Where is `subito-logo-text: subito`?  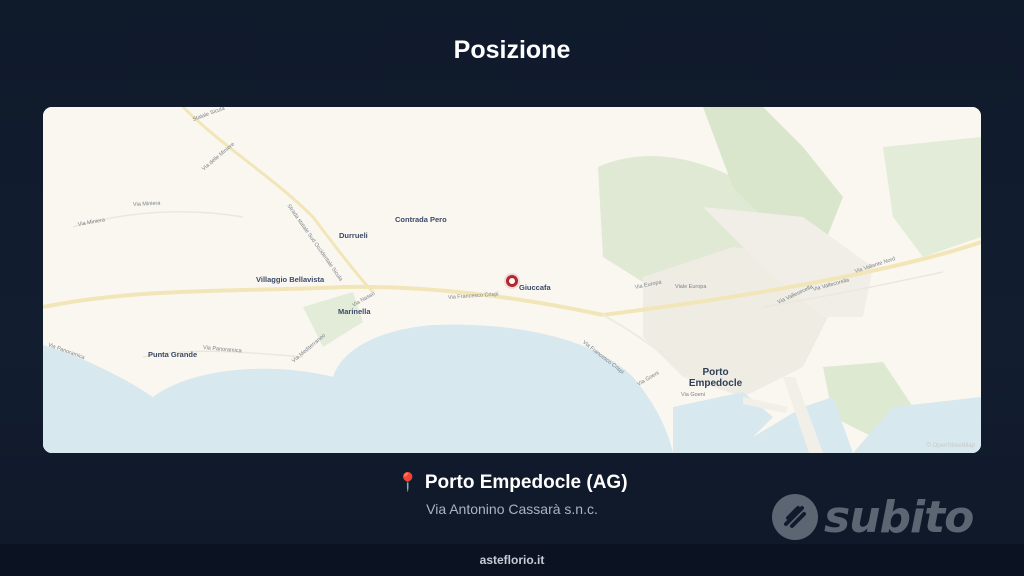
subito-logo-text: subito is located at coordinates (899, 517).